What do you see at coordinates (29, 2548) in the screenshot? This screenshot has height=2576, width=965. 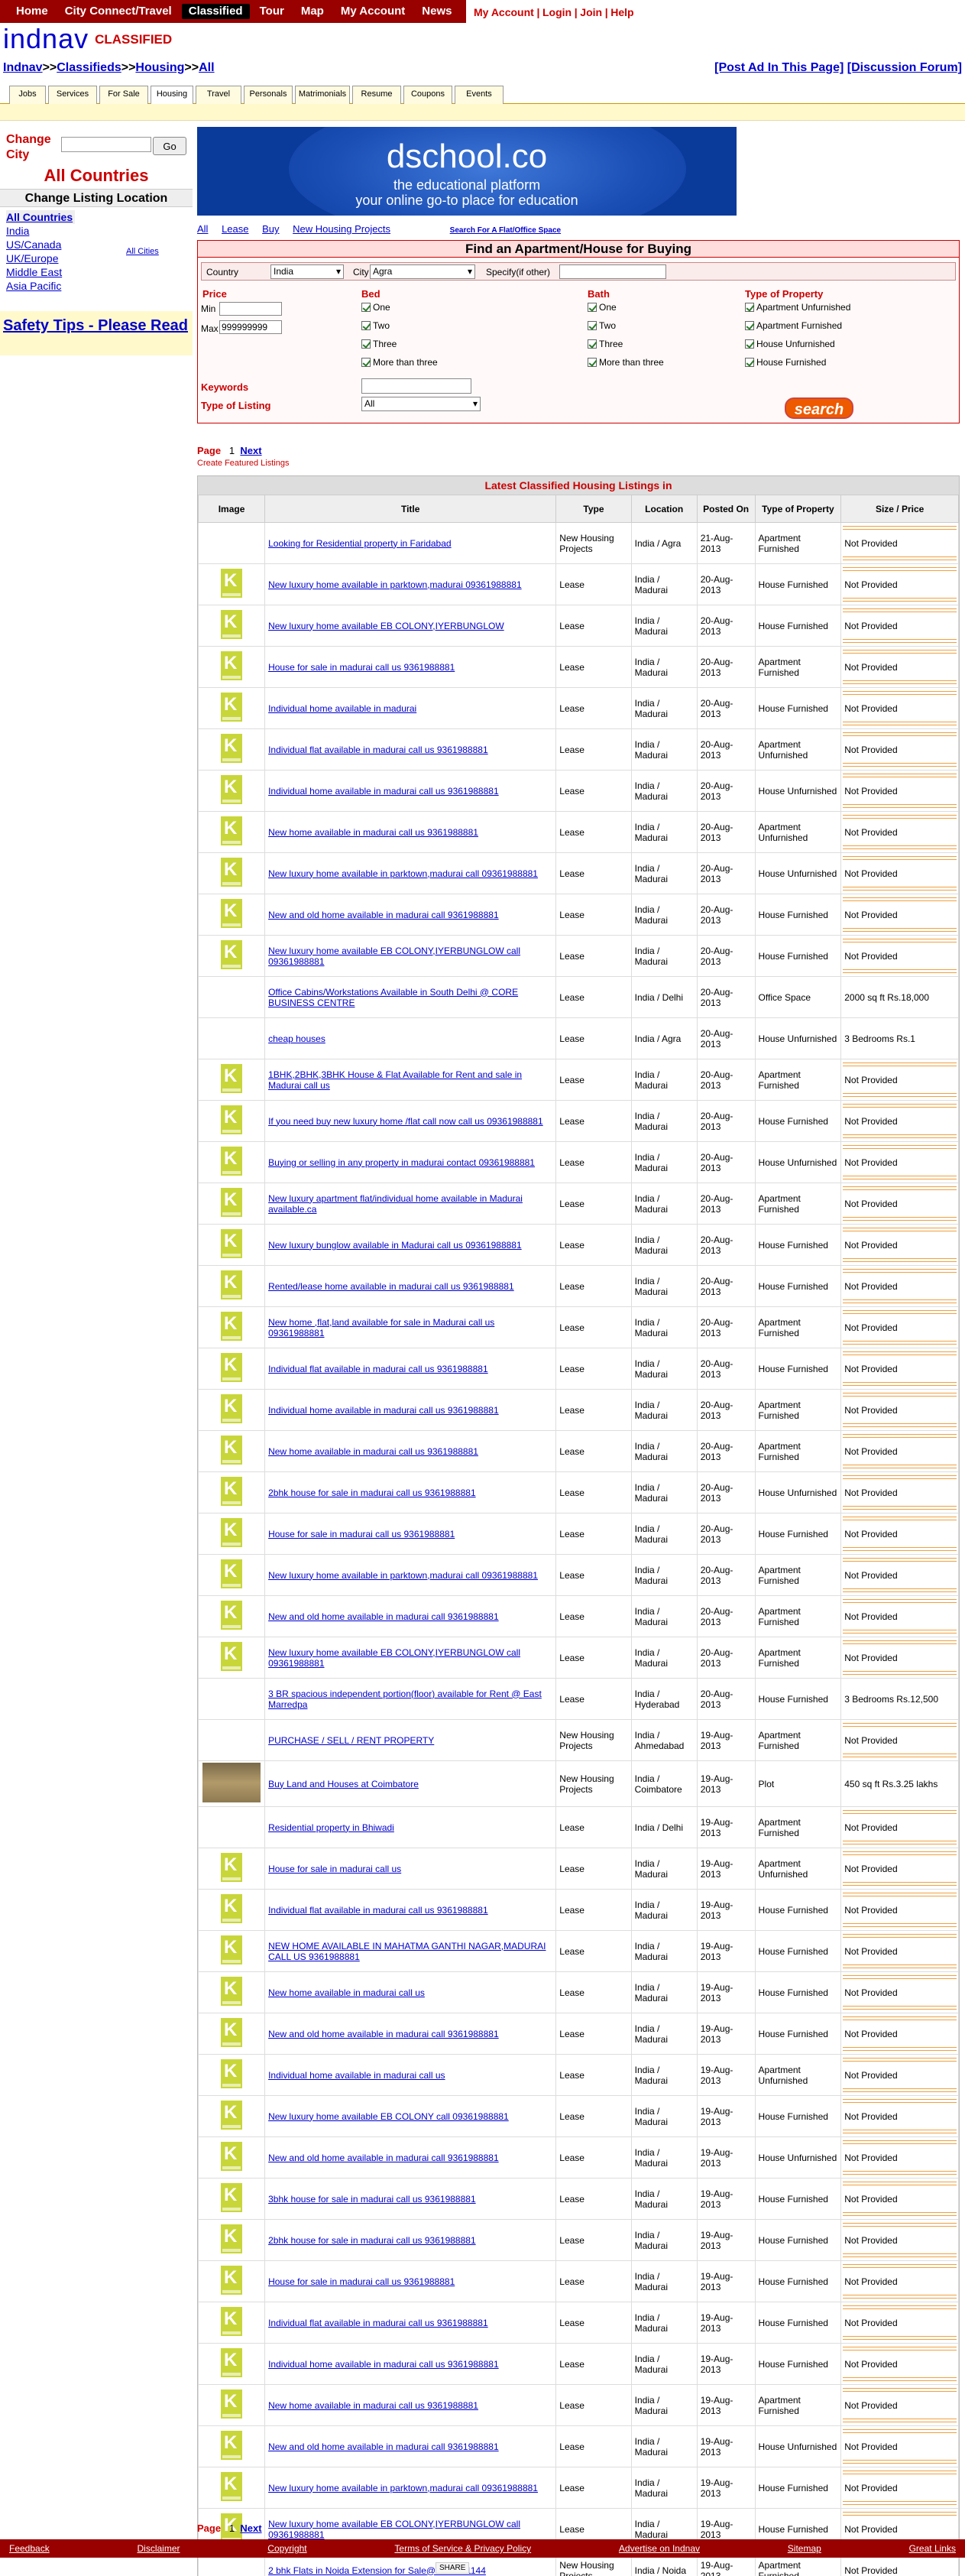 I see `footer-link-feedback: Feedback` at bounding box center [29, 2548].